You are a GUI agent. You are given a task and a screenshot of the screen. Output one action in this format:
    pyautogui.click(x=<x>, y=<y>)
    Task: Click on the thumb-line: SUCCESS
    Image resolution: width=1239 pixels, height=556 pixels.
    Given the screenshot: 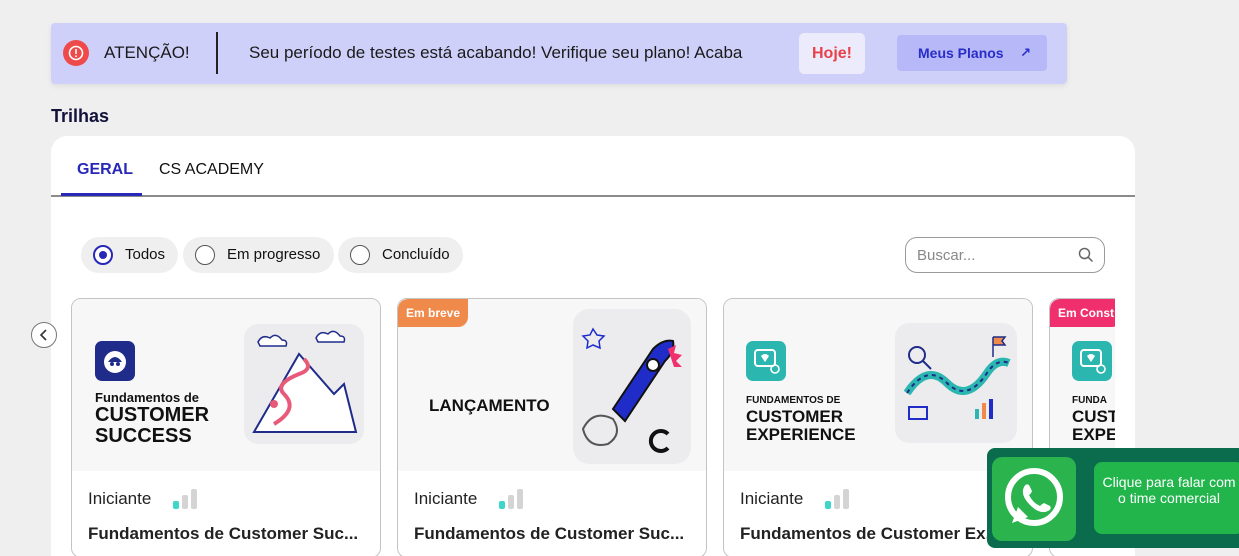 What is the action you would take?
    pyautogui.click(x=143, y=436)
    